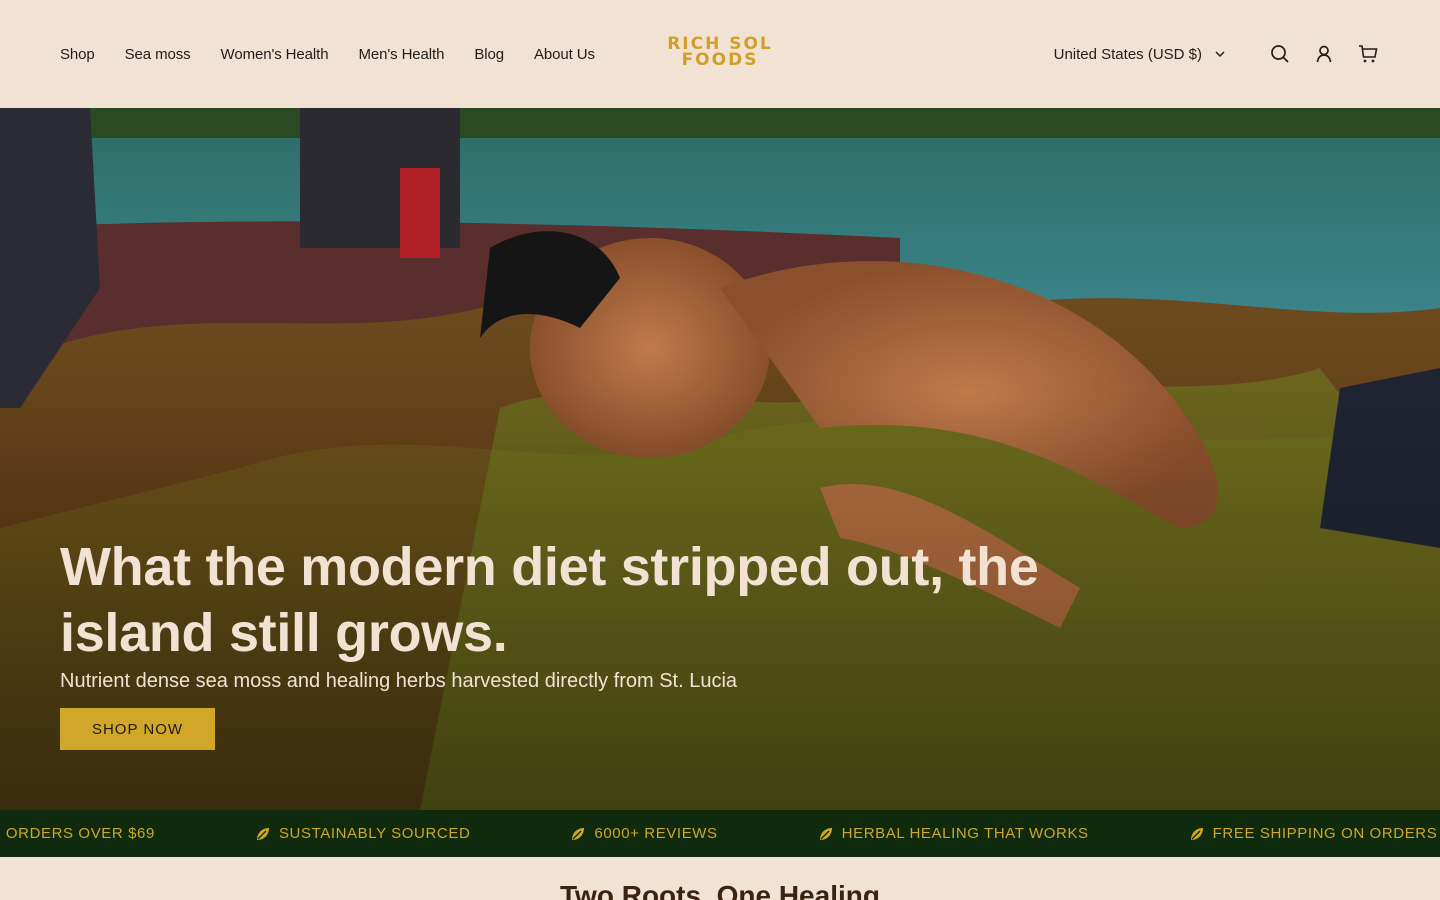  I want to click on nav-item-womens-health: Women's Health, so click(275, 54).